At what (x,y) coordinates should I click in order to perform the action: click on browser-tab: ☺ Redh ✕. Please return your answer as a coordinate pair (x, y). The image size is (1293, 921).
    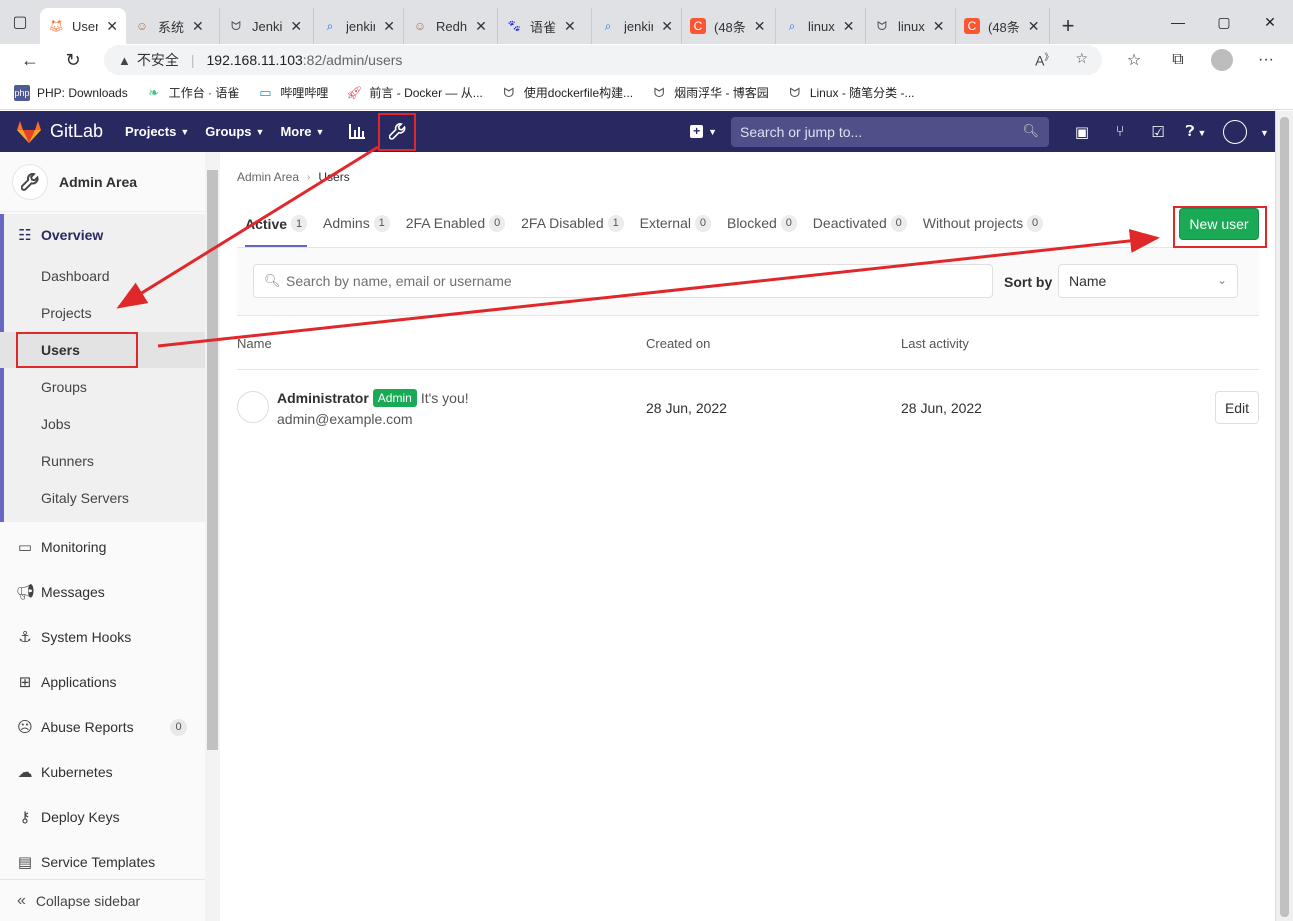
    Looking at the image, I should click on (451, 26).